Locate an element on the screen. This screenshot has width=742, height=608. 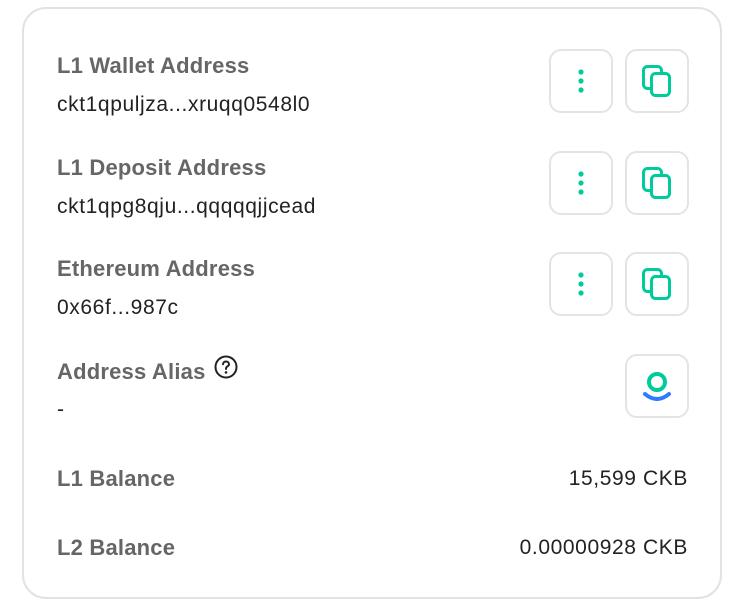
address-value: ckt1qpg8qju...qqqqqjjcead is located at coordinates (187, 206).